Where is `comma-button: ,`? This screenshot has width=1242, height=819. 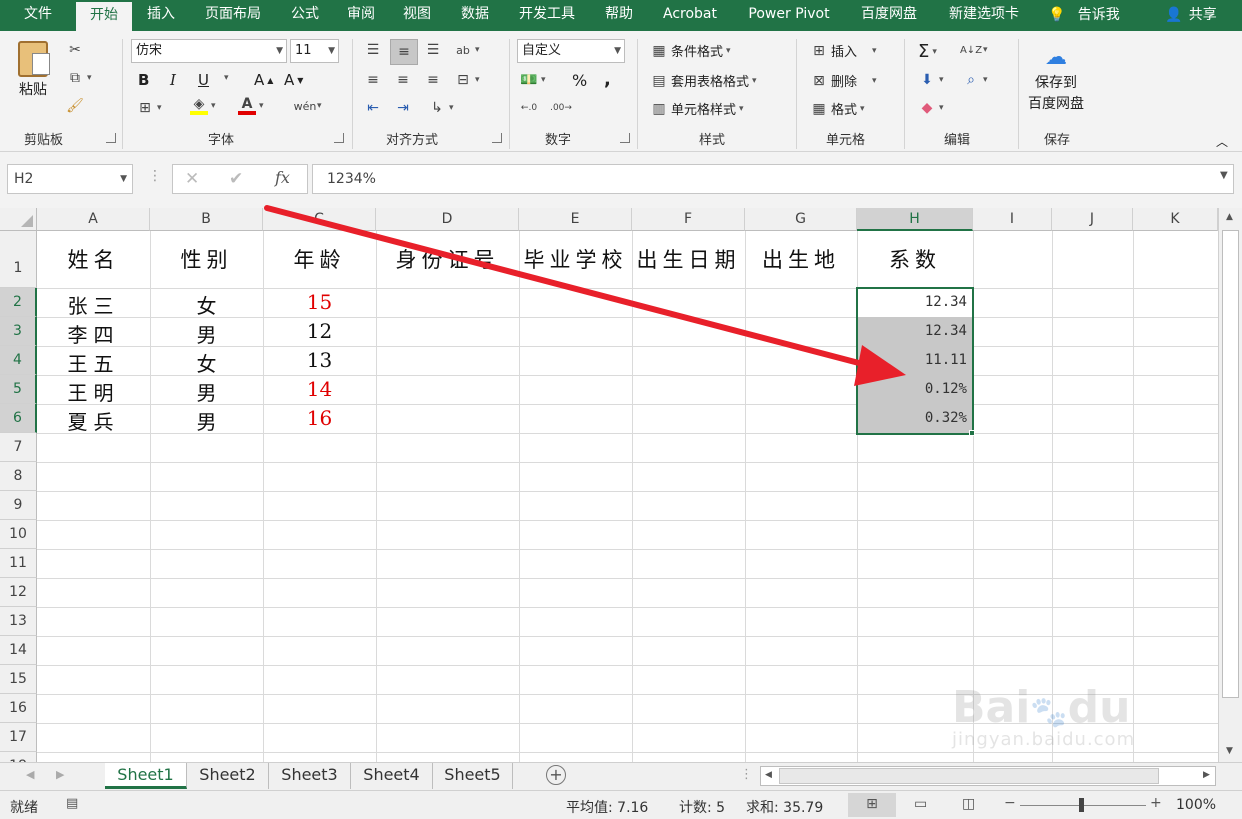 comma-button: , is located at coordinates (607, 79).